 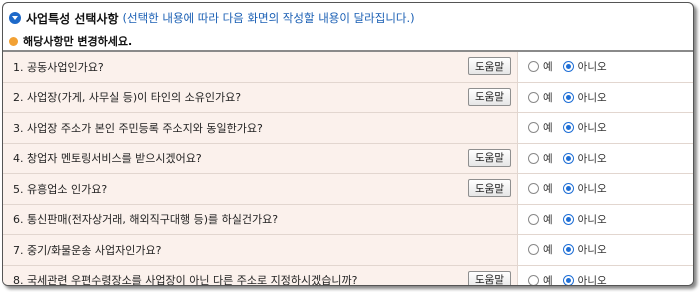 I want to click on question-cell: 6. 통신판매(전자상거래, 해외직구대행 등)를 하실건가요?, so click(x=260, y=219).